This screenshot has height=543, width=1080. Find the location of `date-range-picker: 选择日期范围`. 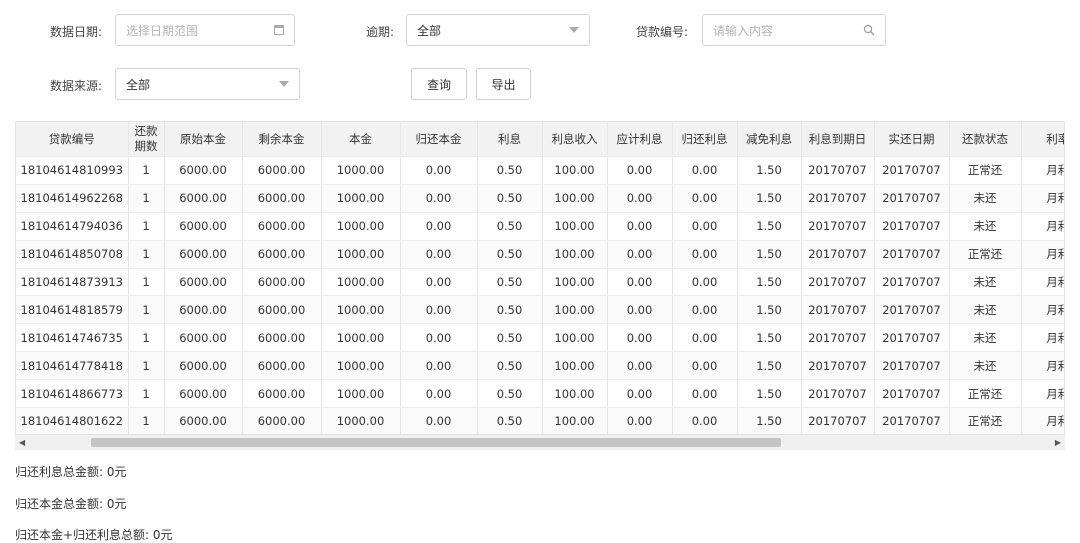

date-range-picker: 选择日期范围 is located at coordinates (205, 30).